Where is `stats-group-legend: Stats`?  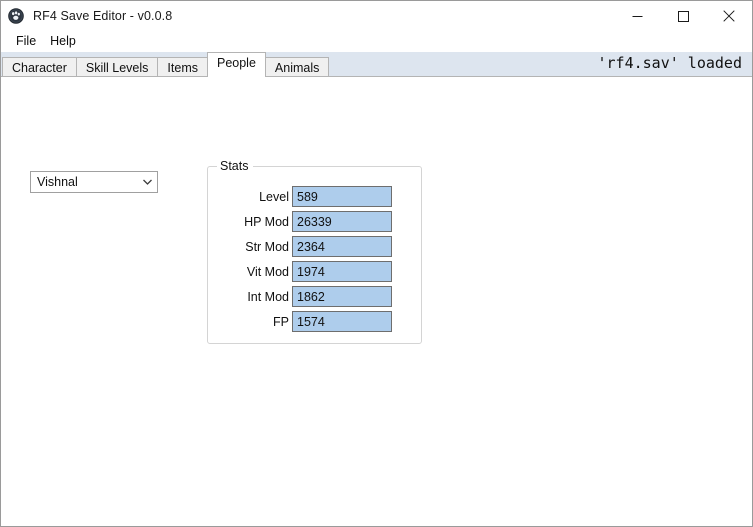 stats-group-legend: Stats is located at coordinates (235, 166).